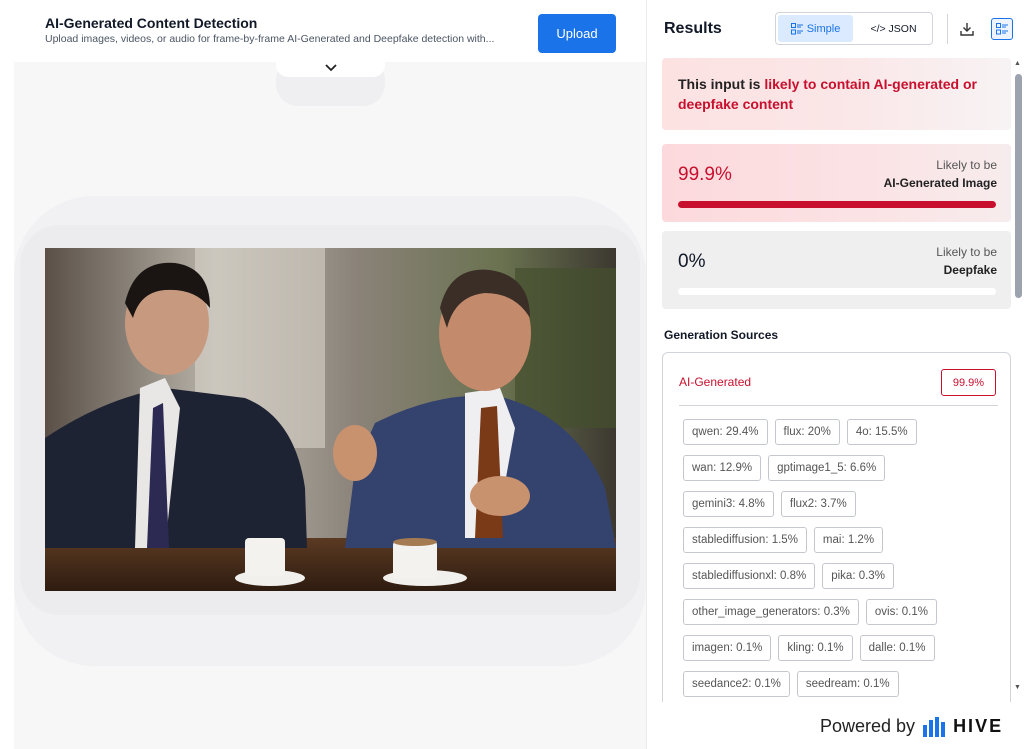 The image size is (1024, 749). I want to click on hive-brand: HIVE, so click(978, 726).